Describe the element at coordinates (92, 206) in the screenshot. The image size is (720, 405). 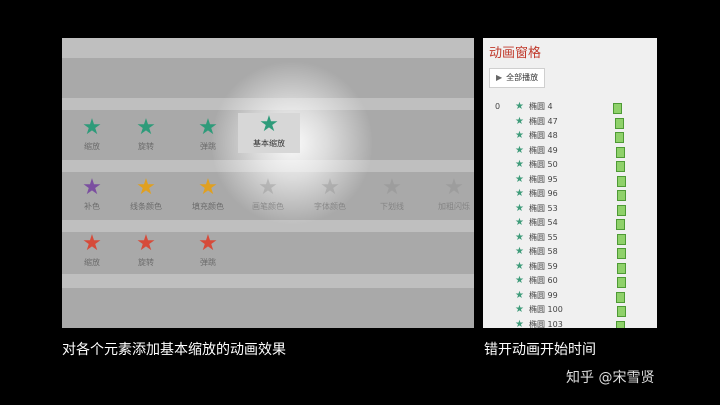
I see `effect-label: 补色` at that location.